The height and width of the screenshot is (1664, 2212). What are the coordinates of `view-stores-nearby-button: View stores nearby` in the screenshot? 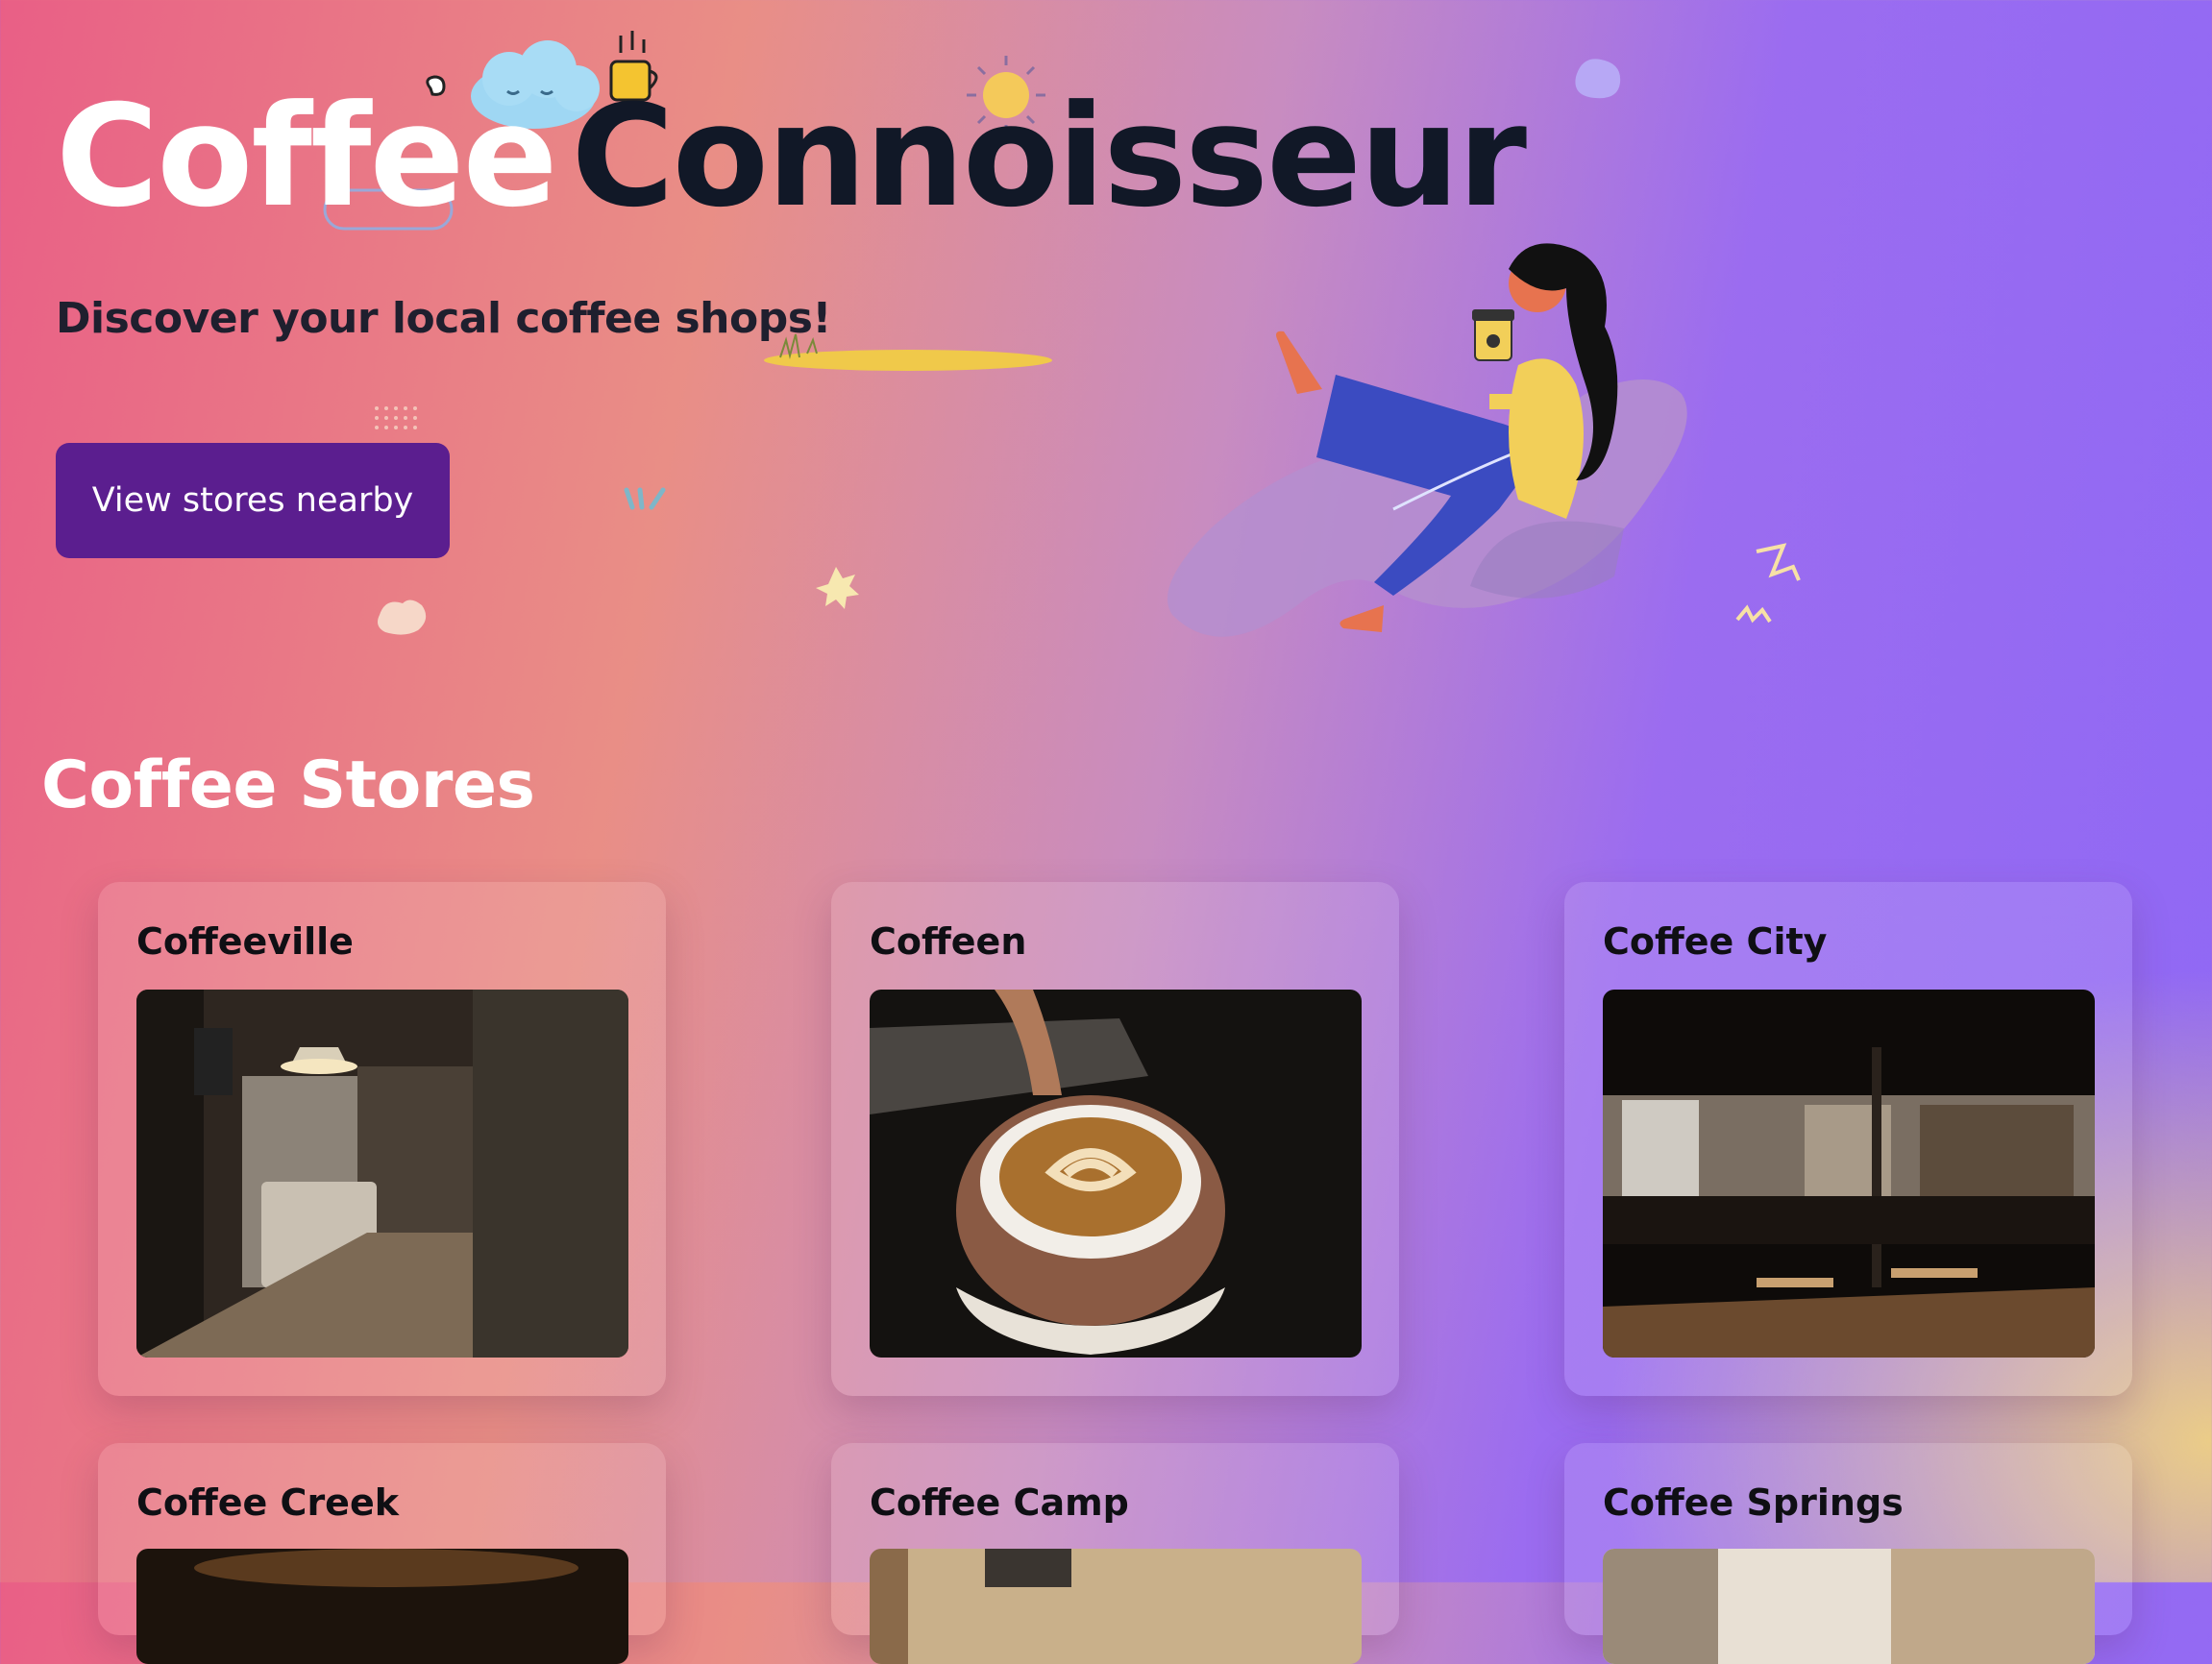 It's located at (253, 500).